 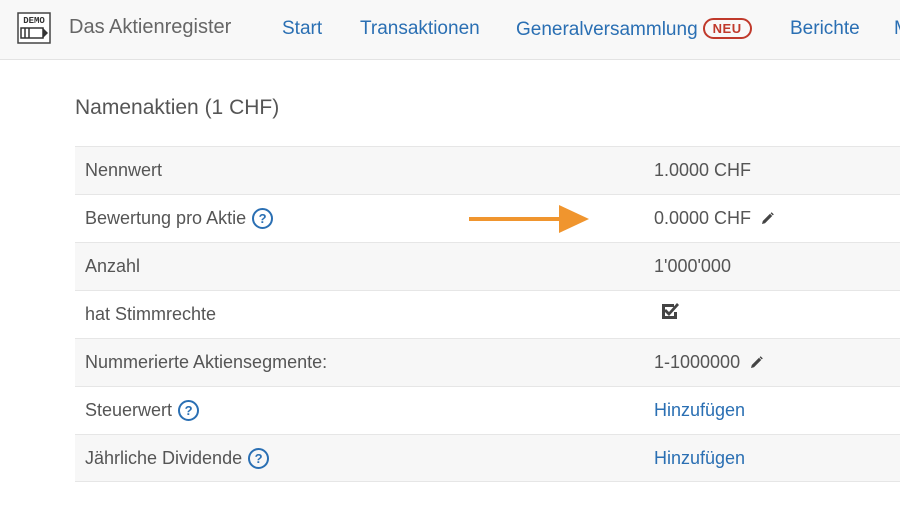 What do you see at coordinates (727, 28) in the screenshot?
I see `new-badge: NEU` at bounding box center [727, 28].